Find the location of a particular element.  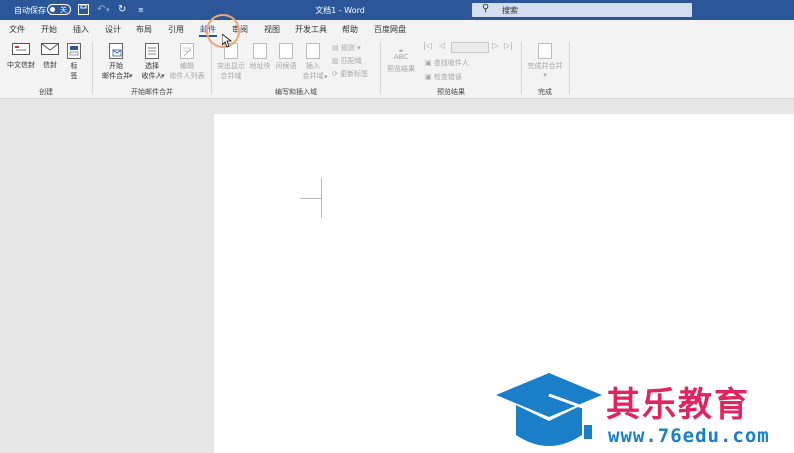

record-number-input is located at coordinates (470, 47).